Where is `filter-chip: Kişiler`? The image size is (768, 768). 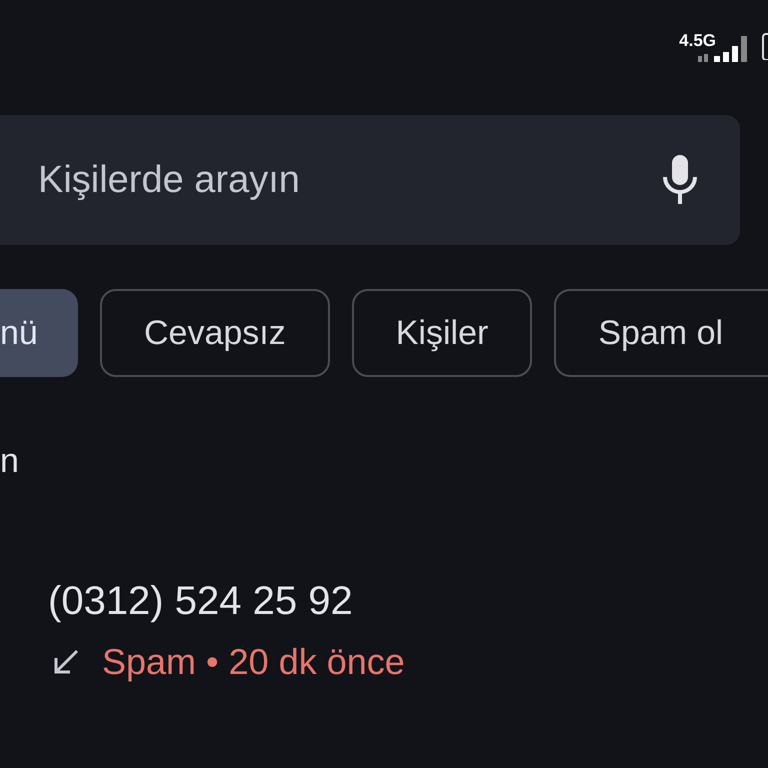 filter-chip: Kişiler is located at coordinates (442, 333).